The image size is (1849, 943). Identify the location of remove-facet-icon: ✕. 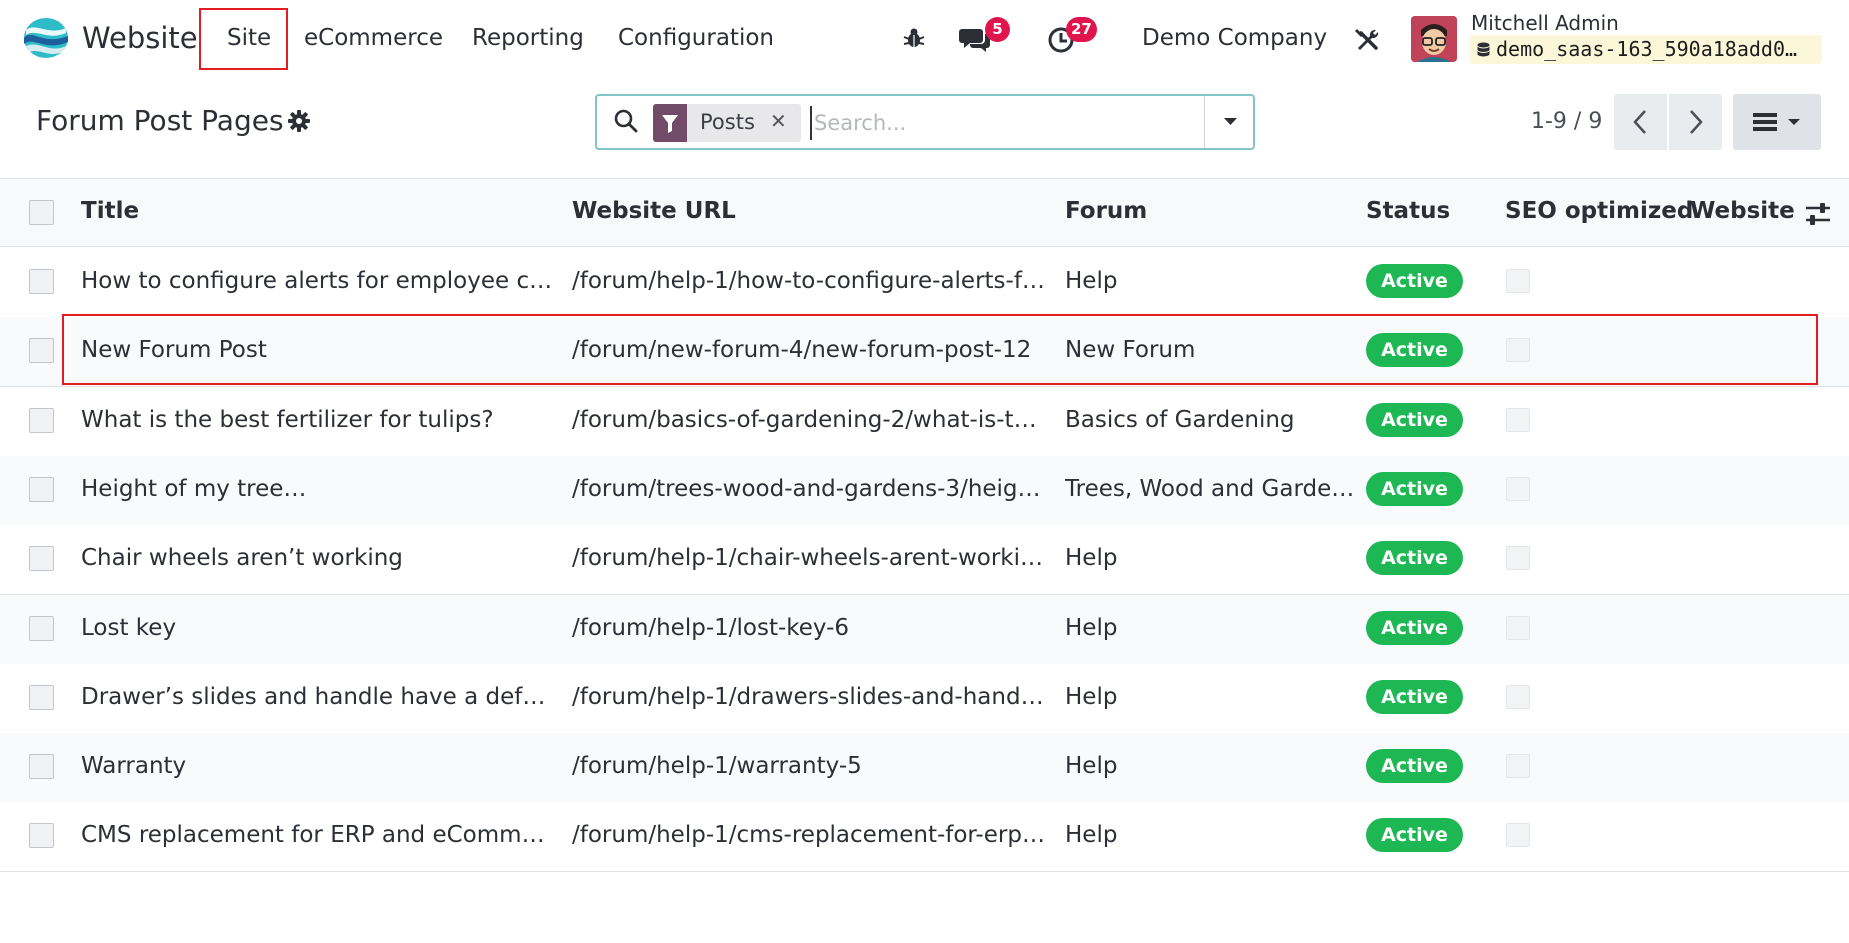
(778, 121).